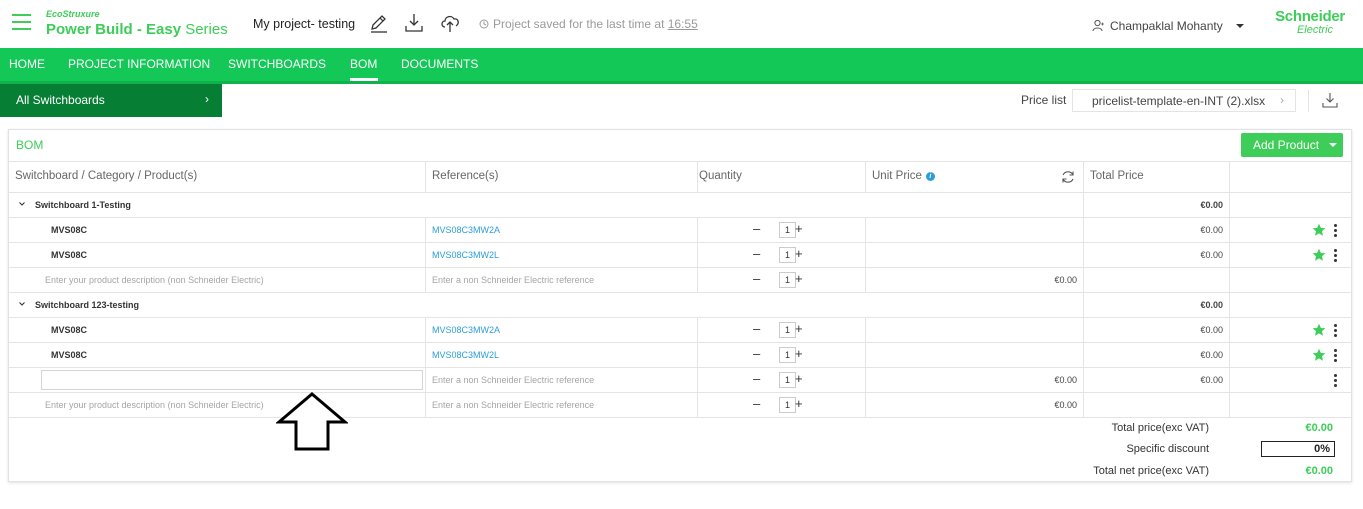 The image size is (1363, 509). What do you see at coordinates (414, 23) in the screenshot?
I see `download-icon` at bounding box center [414, 23].